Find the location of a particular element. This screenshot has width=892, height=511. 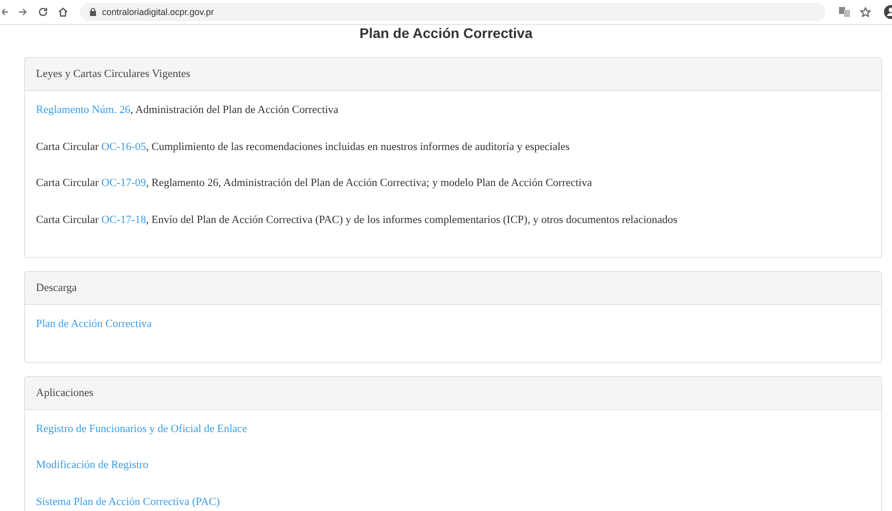

document-link: Plan de Acción Correctiva is located at coordinates (94, 335).